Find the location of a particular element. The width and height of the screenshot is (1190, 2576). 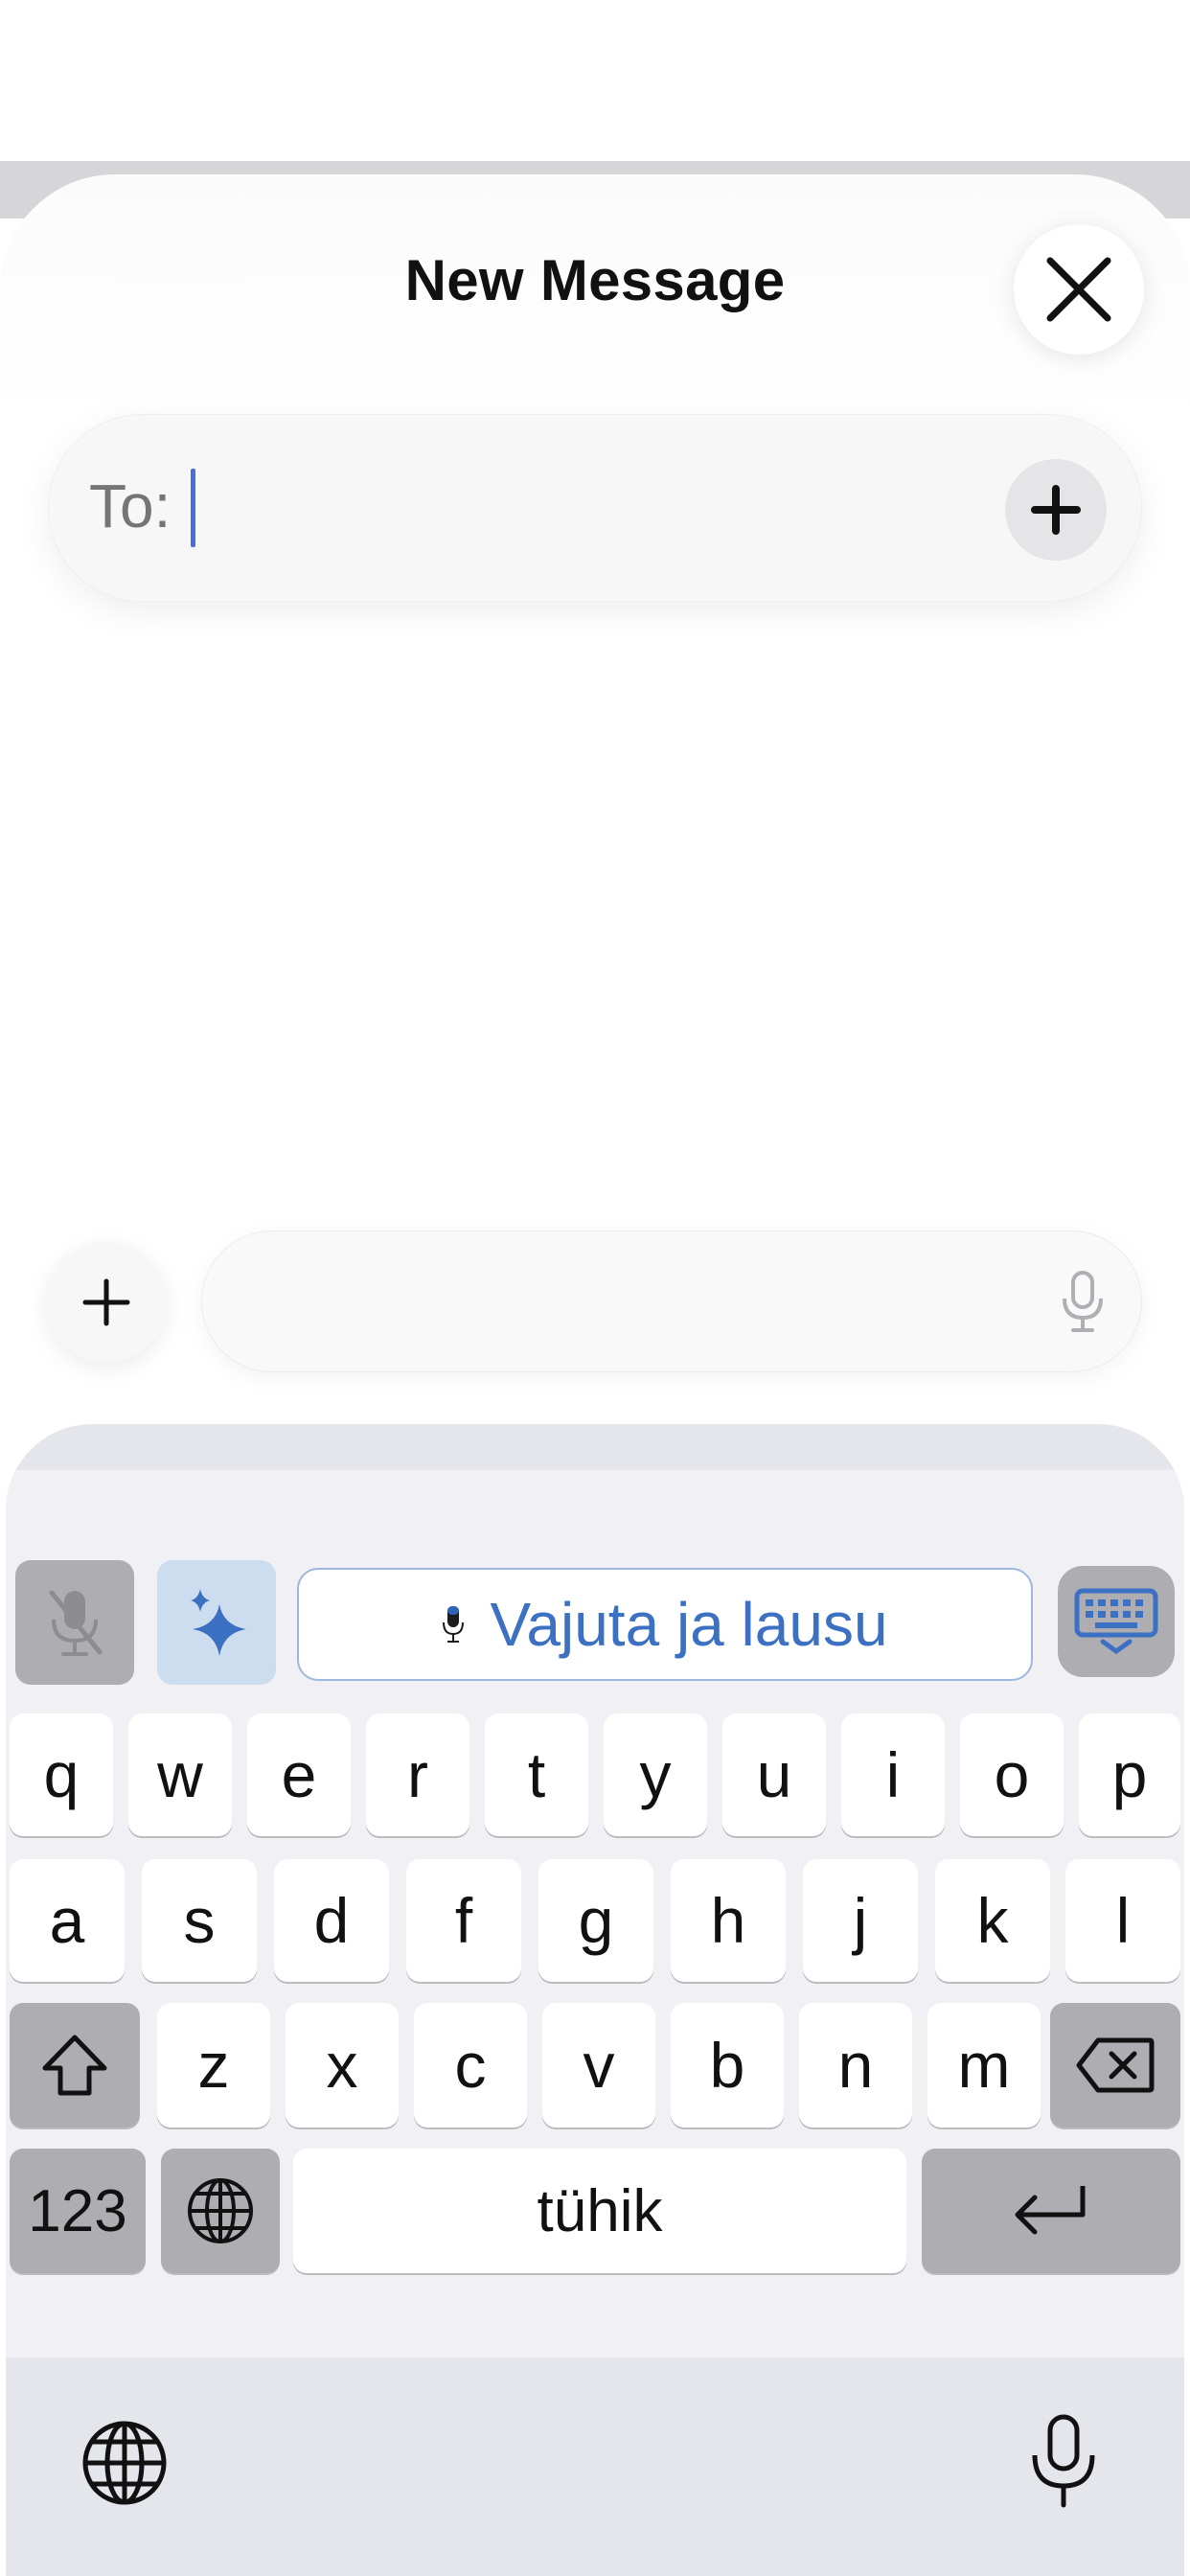

shift-key is located at coordinates (75, 2065).